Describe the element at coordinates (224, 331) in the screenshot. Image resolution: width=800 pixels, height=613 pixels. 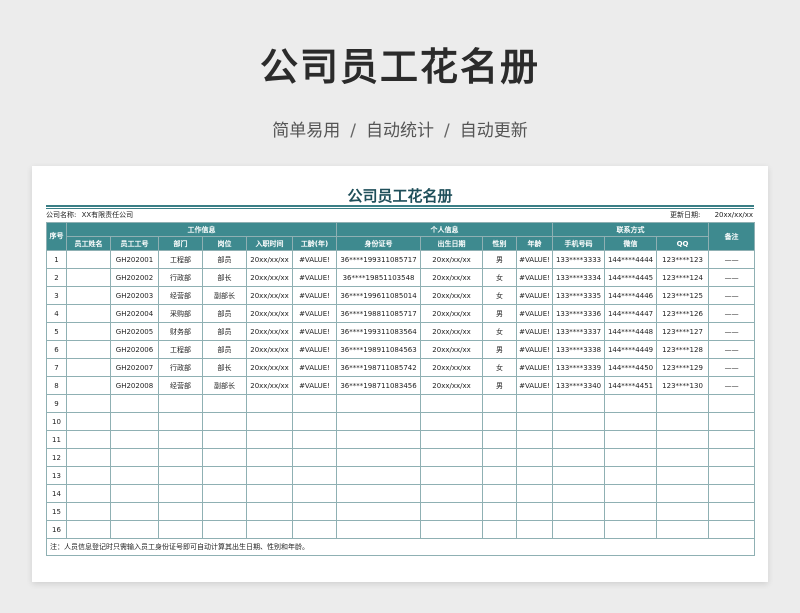
I see `cell-position: 部员` at that location.